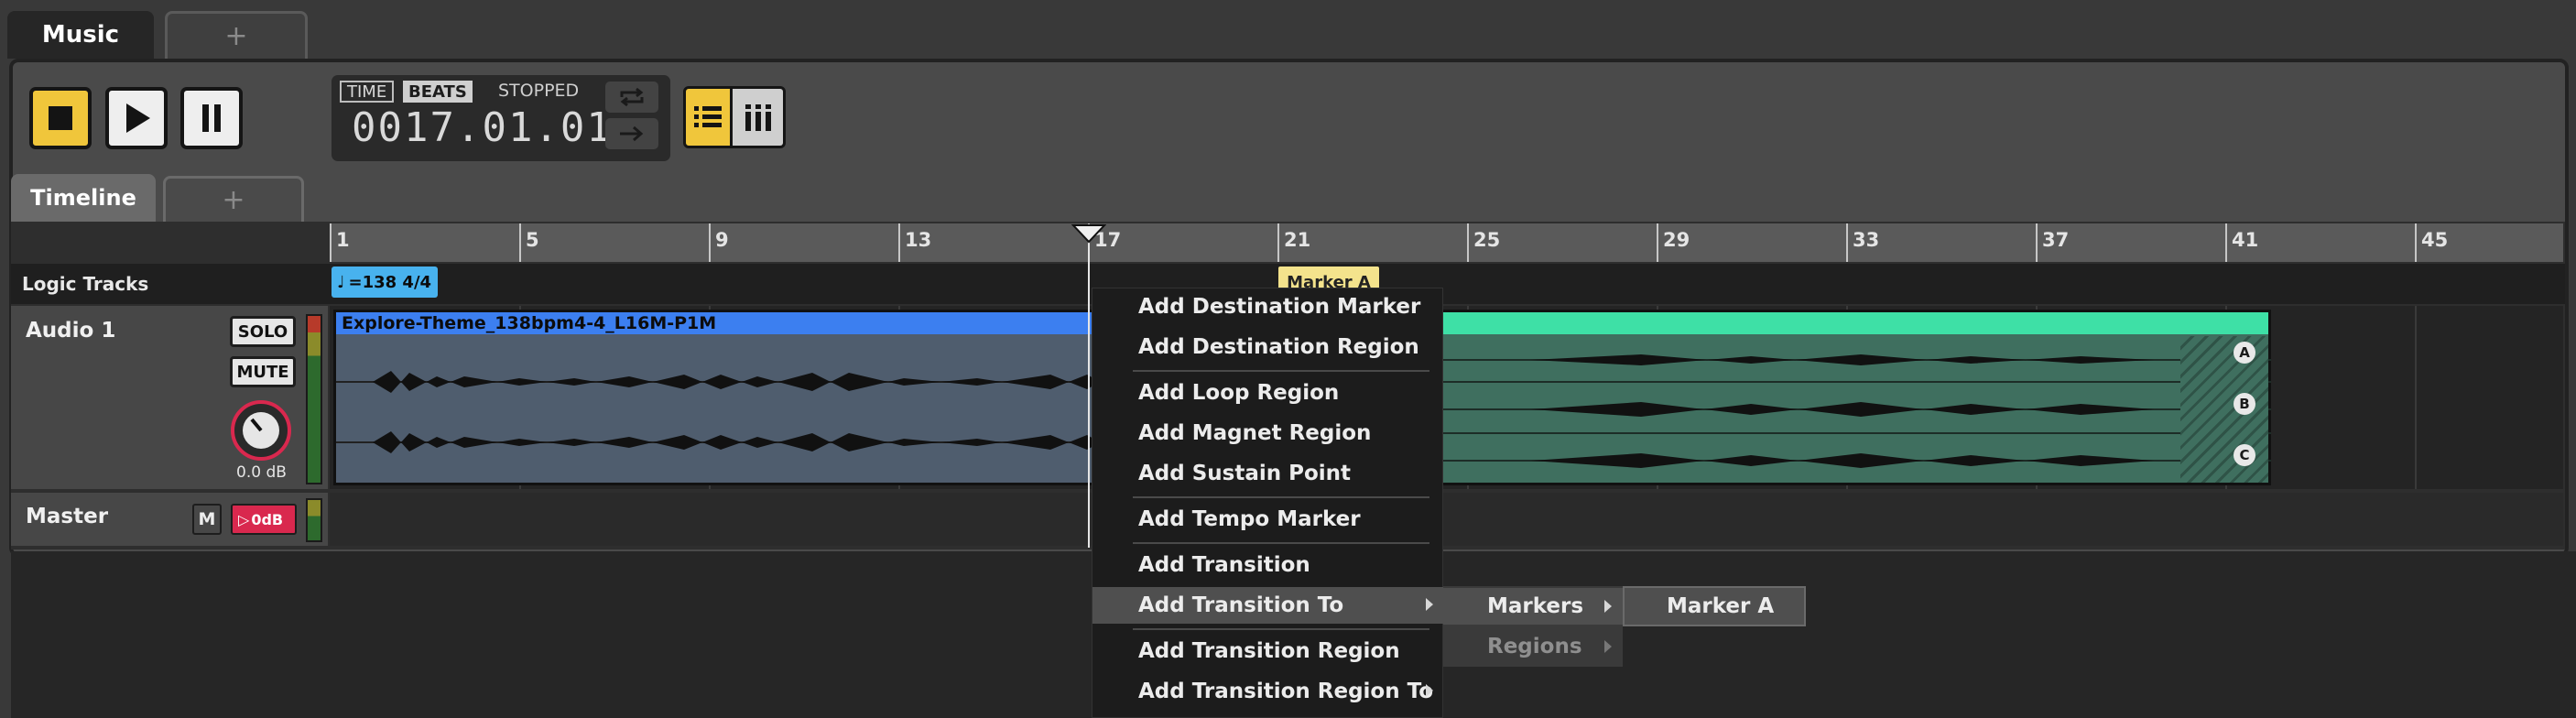 This screenshot has width=2576, height=718. I want to click on clip-fade-region, so click(2224, 409).